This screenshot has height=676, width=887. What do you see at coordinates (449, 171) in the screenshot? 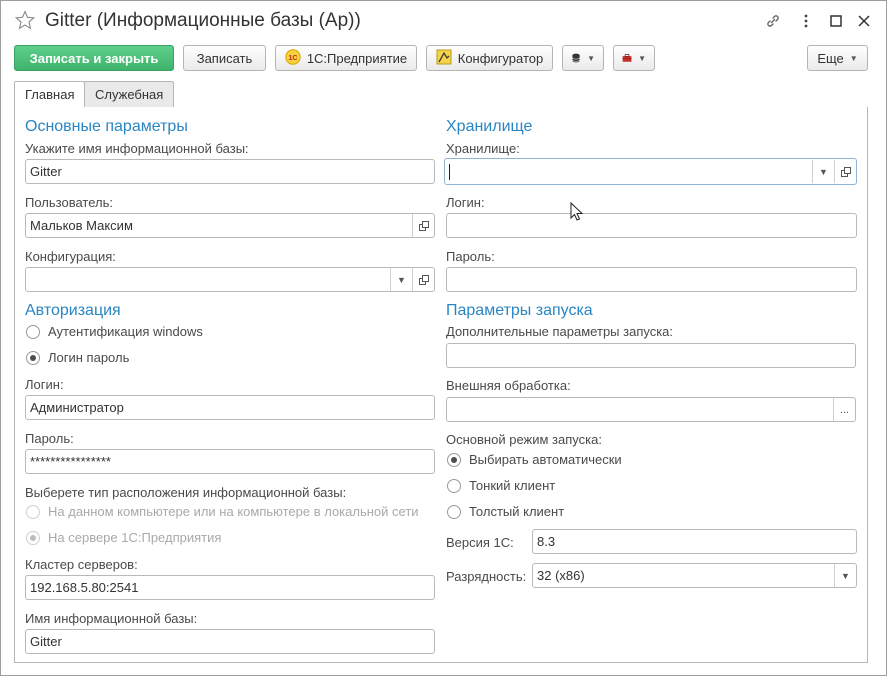
I see `text-caret` at bounding box center [449, 171].